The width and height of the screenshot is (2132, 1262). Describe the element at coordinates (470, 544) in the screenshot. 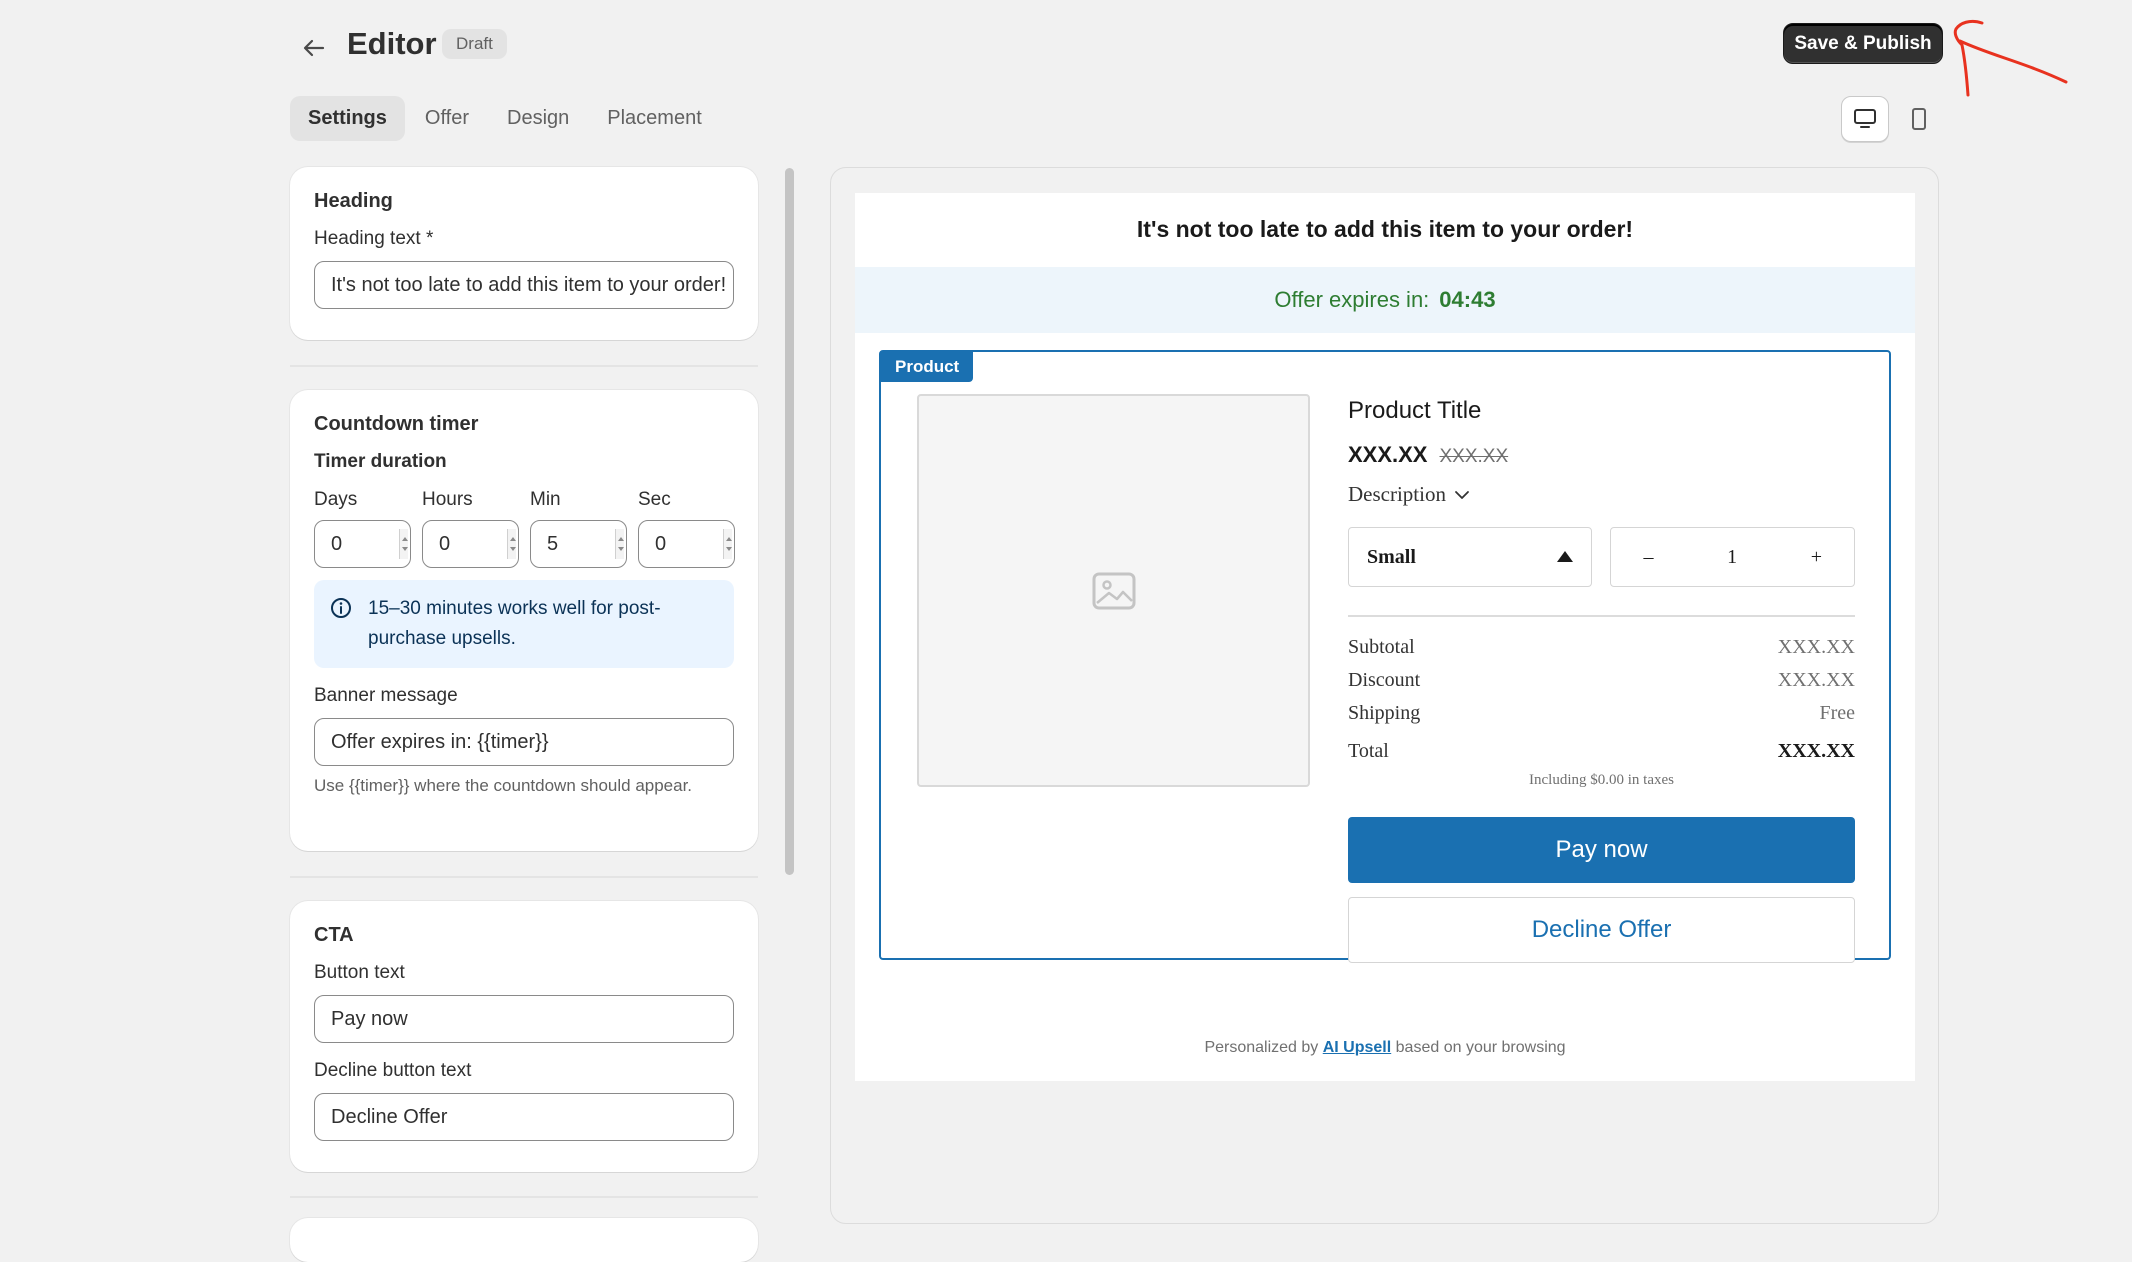

I see `hours-input: 0` at that location.